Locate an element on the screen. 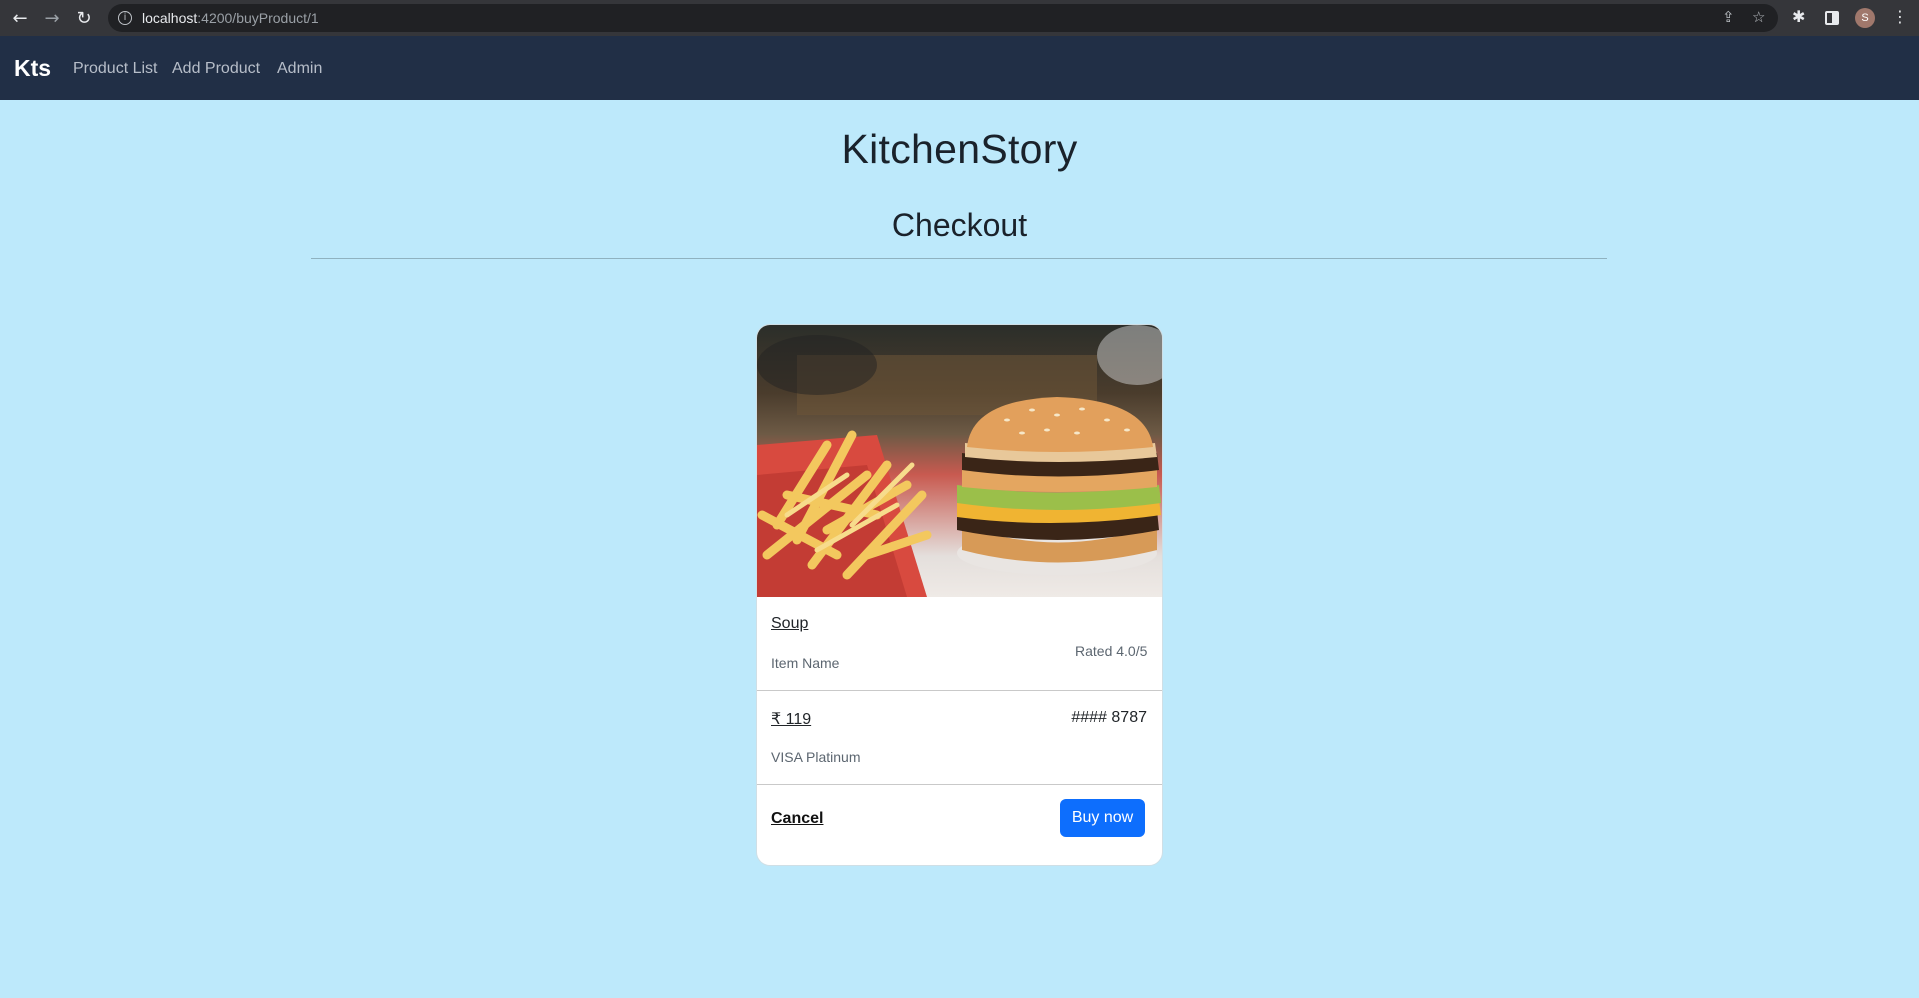  item-name-label: Item Name is located at coordinates (805, 663).